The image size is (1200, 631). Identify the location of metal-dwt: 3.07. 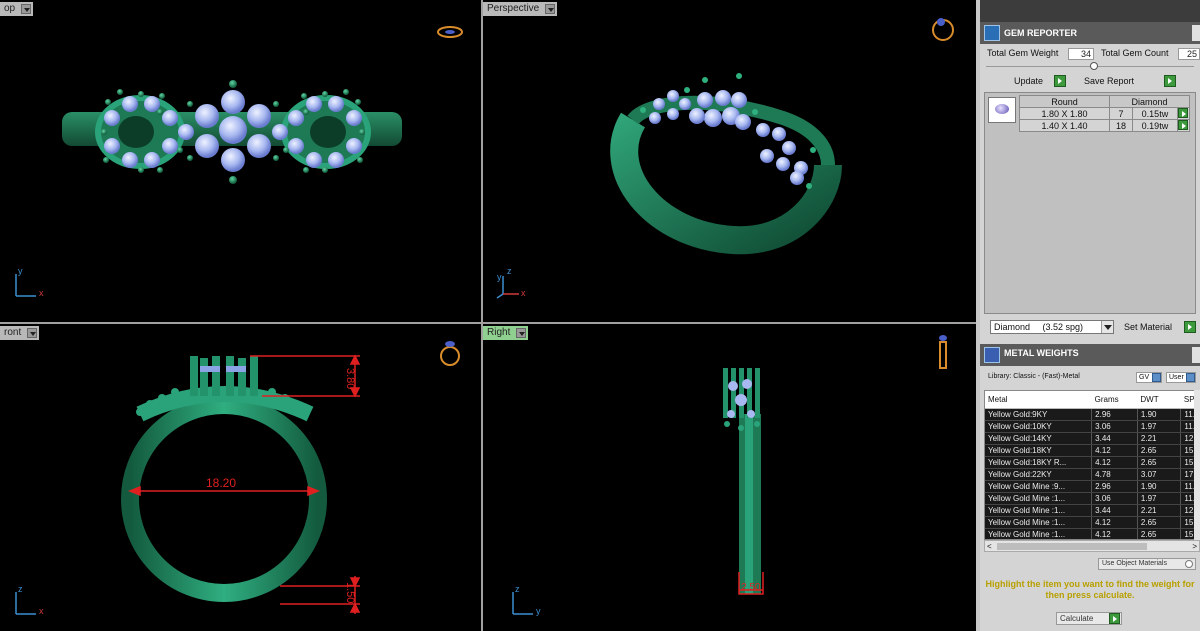
(1159, 474).